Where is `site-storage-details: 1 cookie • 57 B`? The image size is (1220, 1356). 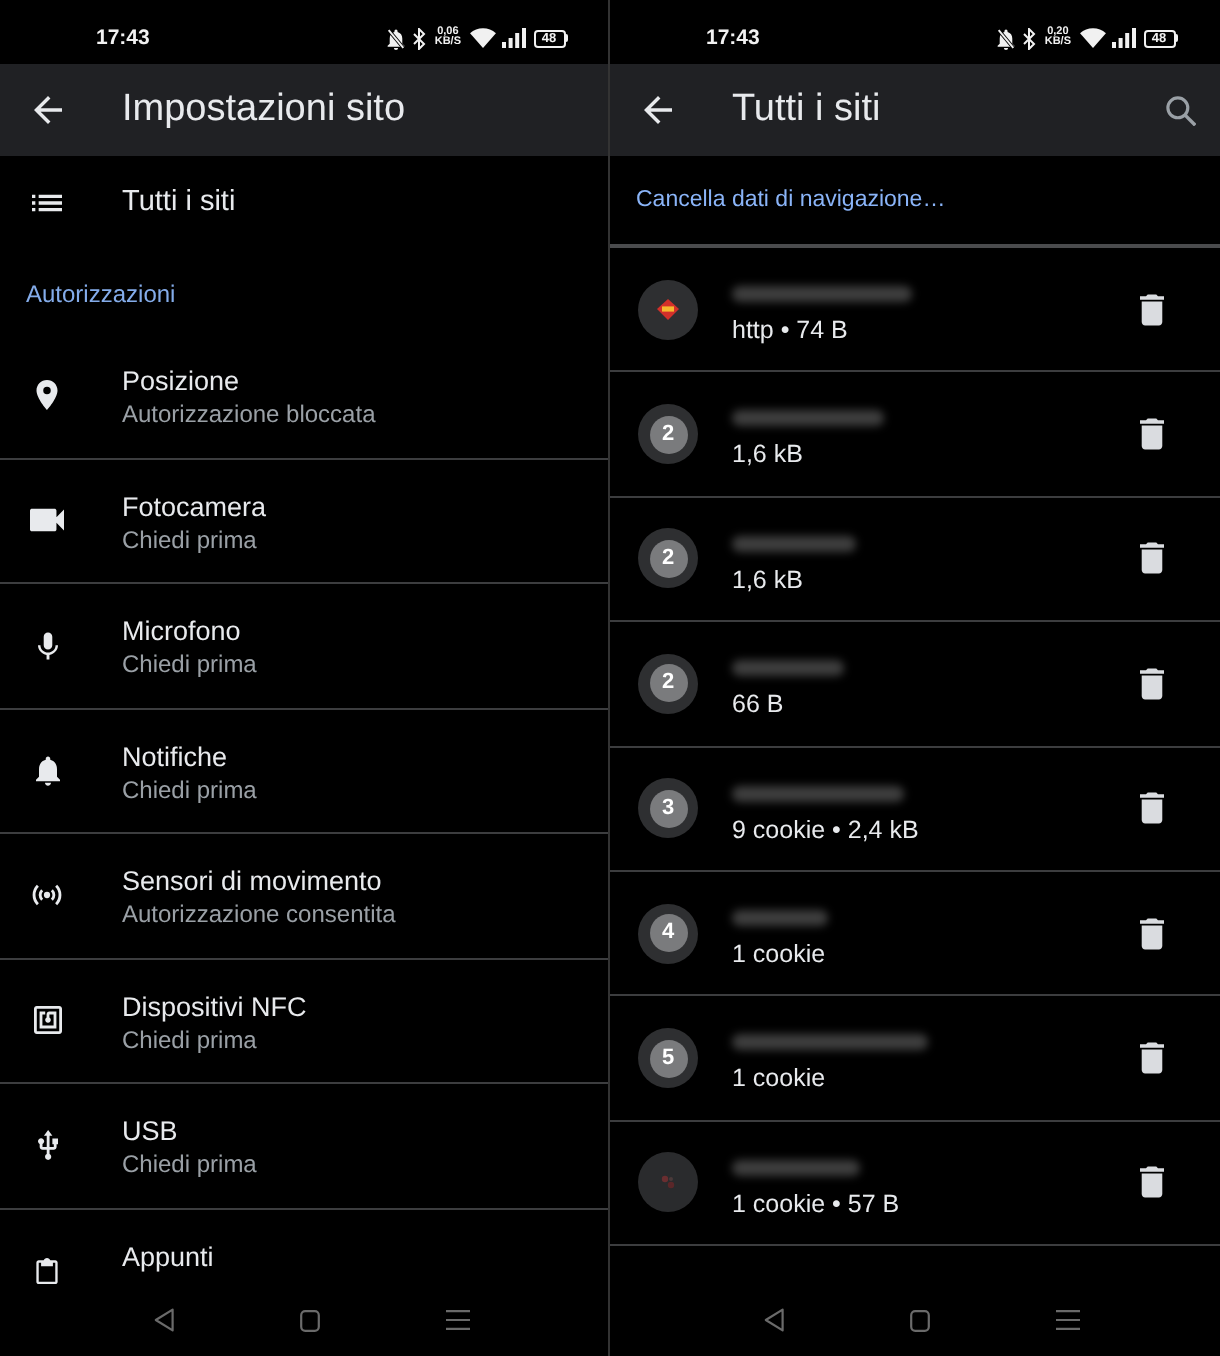
site-storage-details: 1 cookie • 57 B is located at coordinates (816, 1203).